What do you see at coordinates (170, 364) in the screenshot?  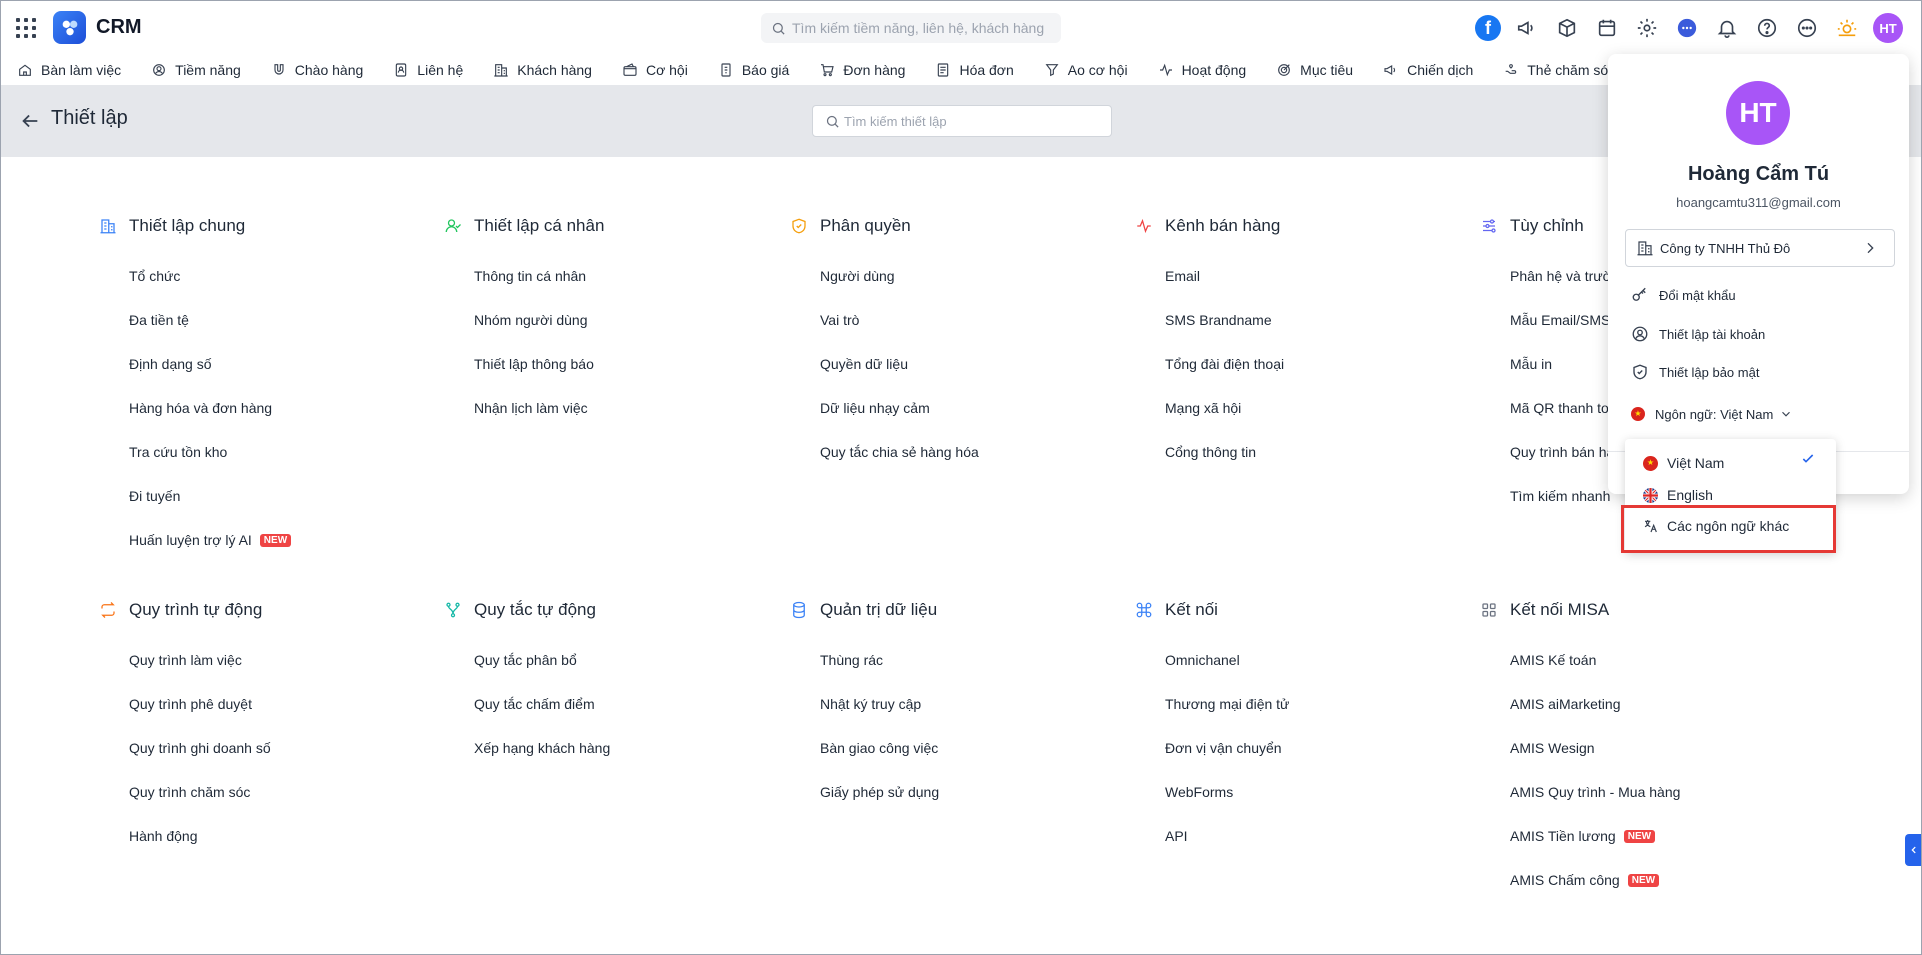 I see `settings-link-label: Định dạng số` at bounding box center [170, 364].